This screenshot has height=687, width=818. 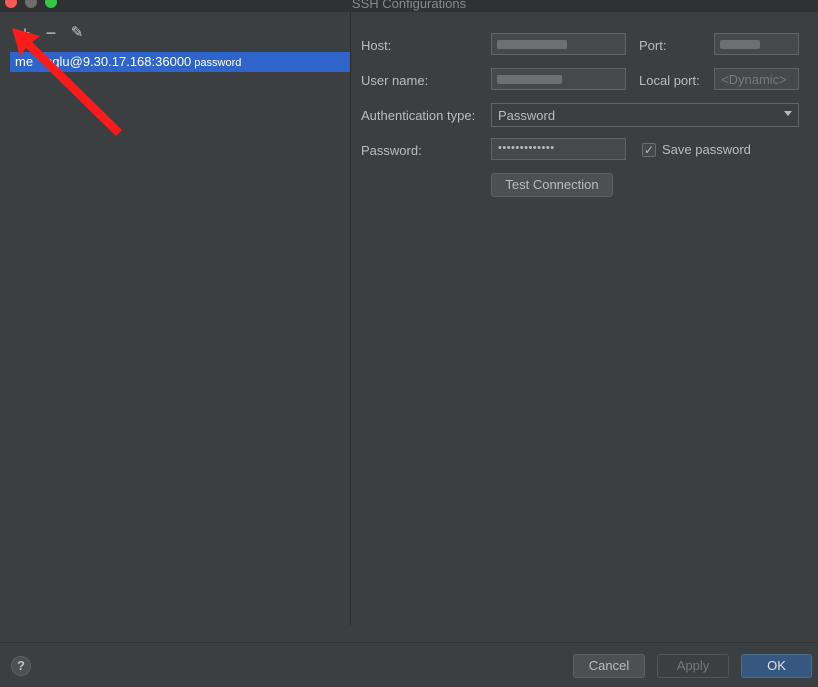 What do you see at coordinates (25, 33) in the screenshot?
I see `add-icon: +` at bounding box center [25, 33].